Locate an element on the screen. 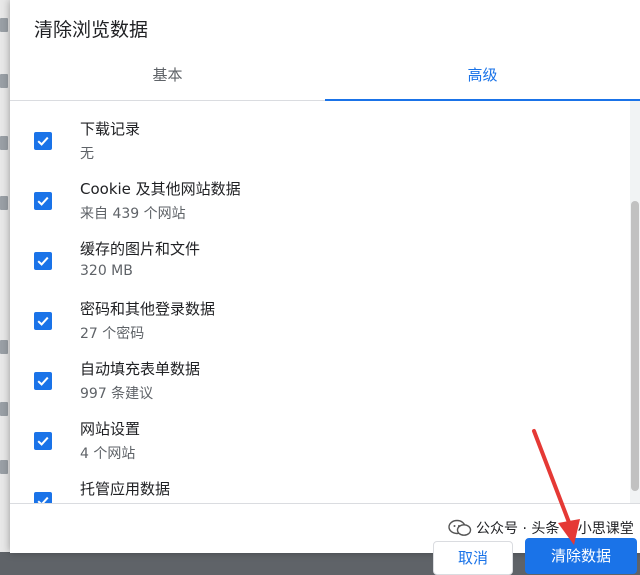 Image resolution: width=640 pixels, height=575 pixels. list-item-cookies: Cookie 及其他网站数据 来自 439 个网站 is located at coordinates (310, 205).